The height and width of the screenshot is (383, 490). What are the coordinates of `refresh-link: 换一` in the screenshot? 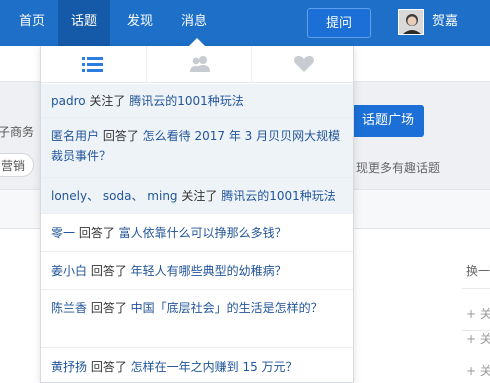 It's located at (478, 270).